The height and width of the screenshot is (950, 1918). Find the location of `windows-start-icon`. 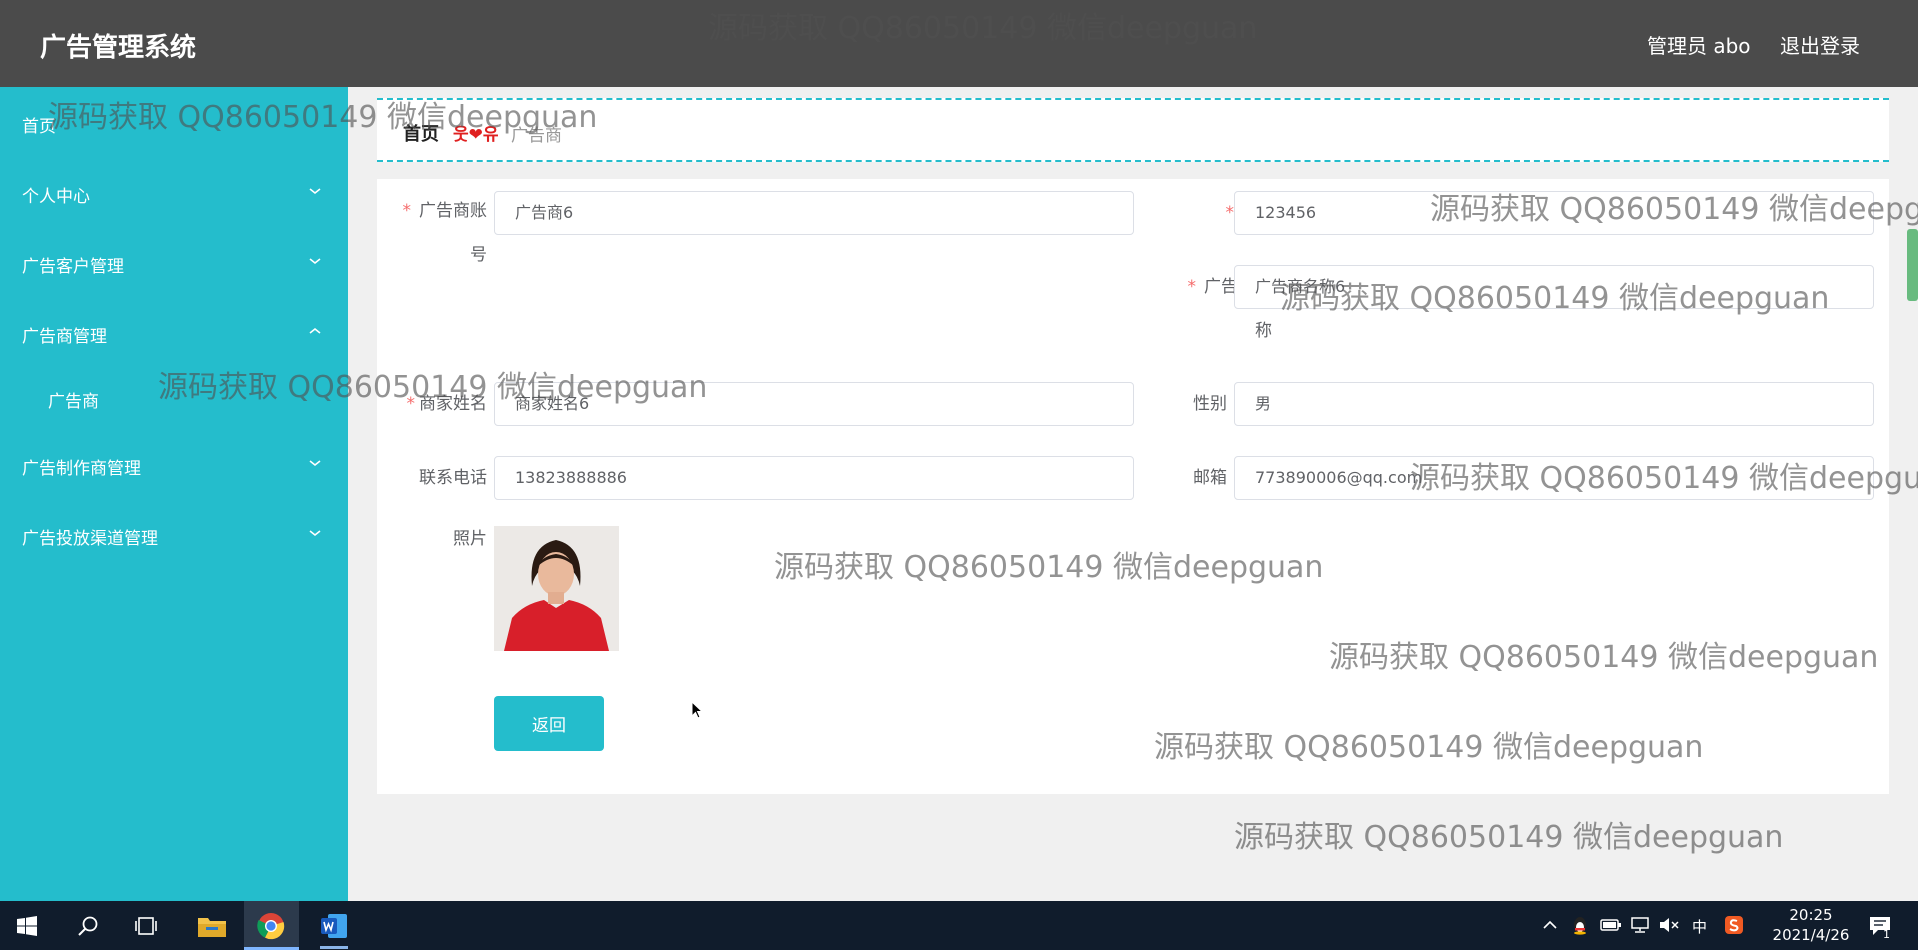

windows-start-icon is located at coordinates (27, 926).